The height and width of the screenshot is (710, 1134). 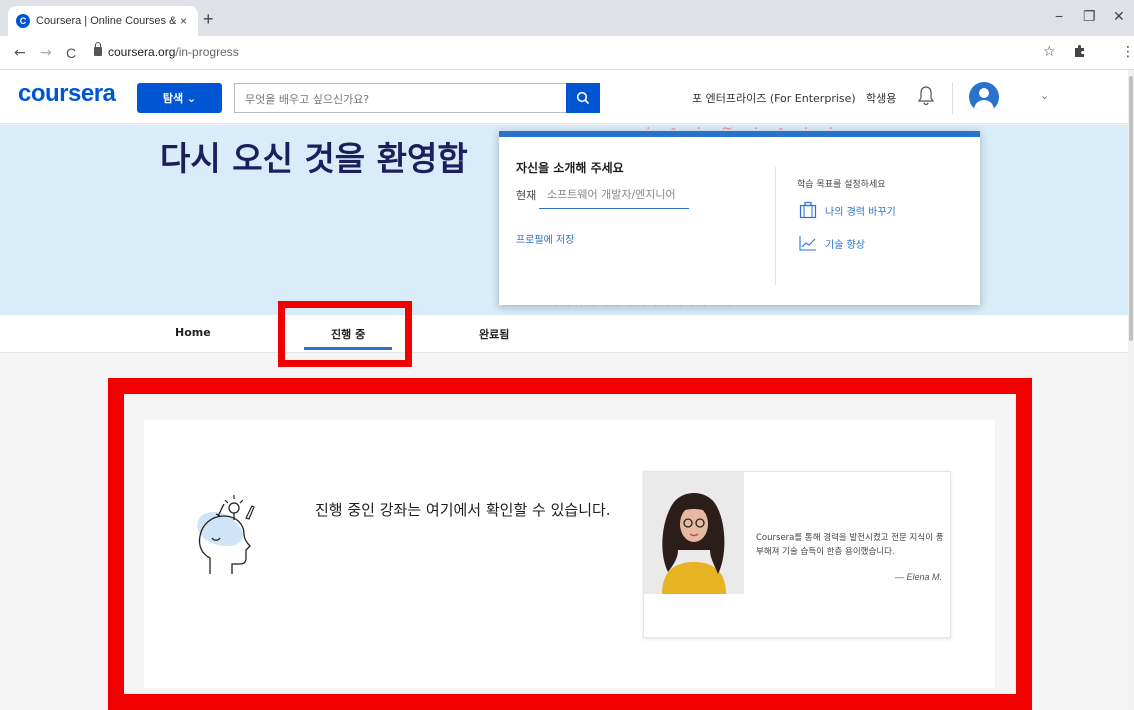 What do you see at coordinates (545, 238) in the screenshot?
I see `save-to-profile-link: 프로필에 저장` at bounding box center [545, 238].